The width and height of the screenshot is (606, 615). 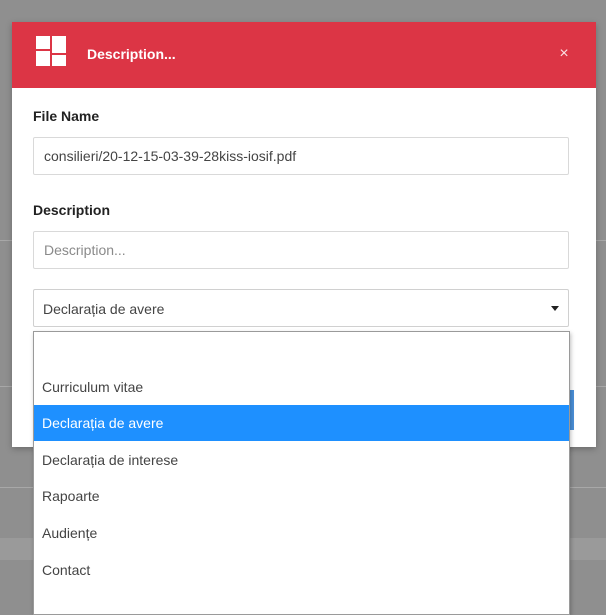 I want to click on close-icon: ×, so click(x=564, y=54).